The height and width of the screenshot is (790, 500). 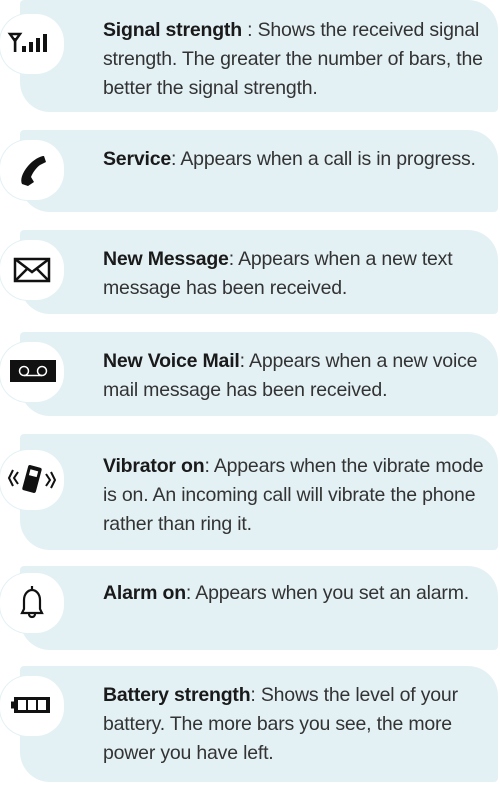 What do you see at coordinates (32, 372) in the screenshot?
I see `voicemail-icon` at bounding box center [32, 372].